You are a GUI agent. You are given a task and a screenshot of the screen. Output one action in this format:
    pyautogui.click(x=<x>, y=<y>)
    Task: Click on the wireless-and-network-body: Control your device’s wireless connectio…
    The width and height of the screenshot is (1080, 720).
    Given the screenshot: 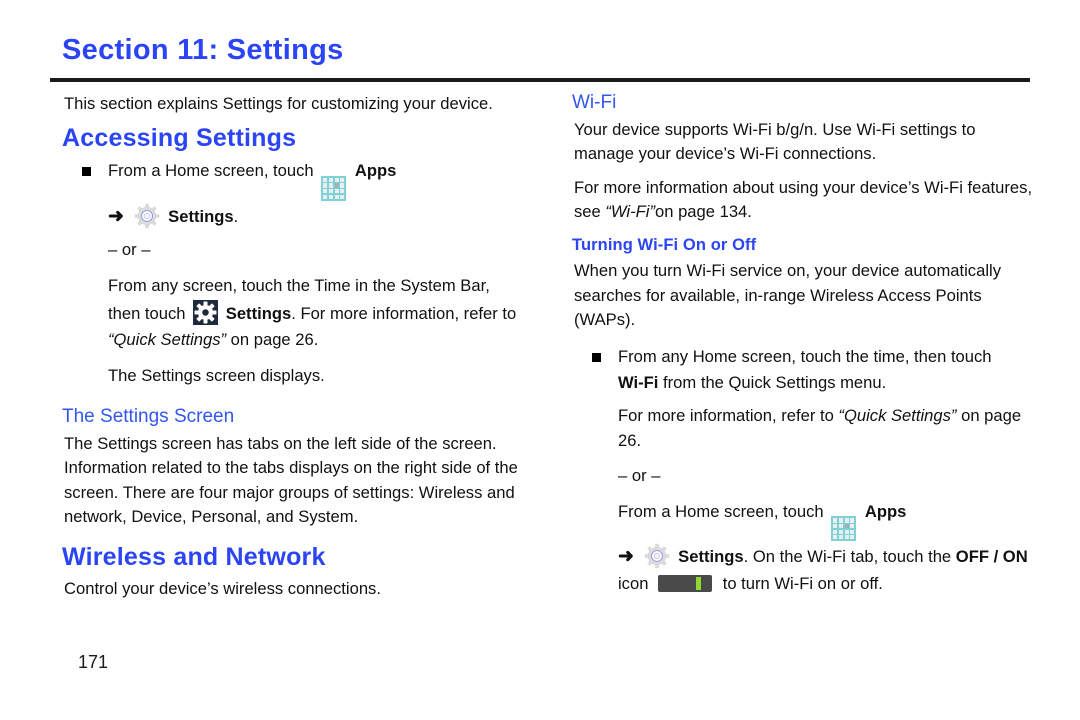 What is the action you would take?
    pyautogui.click(x=222, y=589)
    